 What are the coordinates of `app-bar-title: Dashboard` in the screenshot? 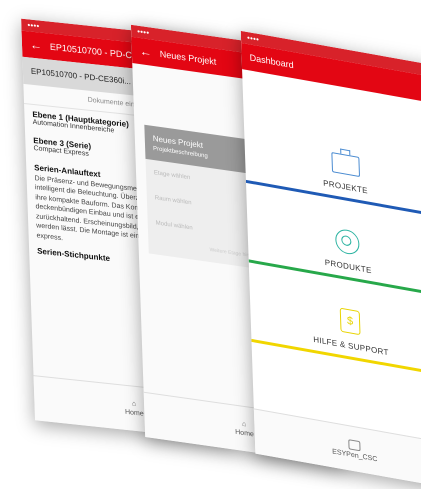 It's located at (271, 61).